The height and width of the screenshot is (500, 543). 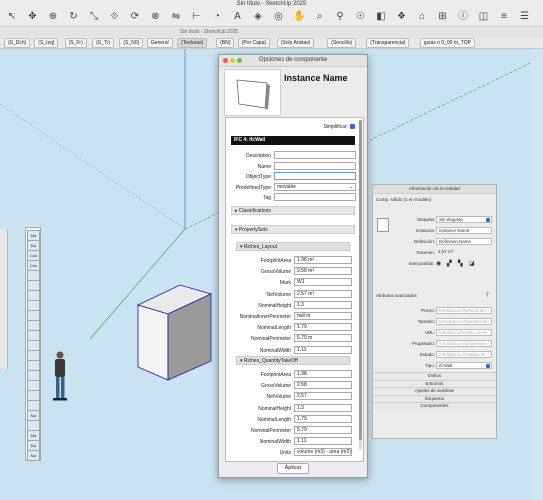 What do you see at coordinates (323, 316) in the screenshot?
I see `property-value-field: null m` at bounding box center [323, 316].